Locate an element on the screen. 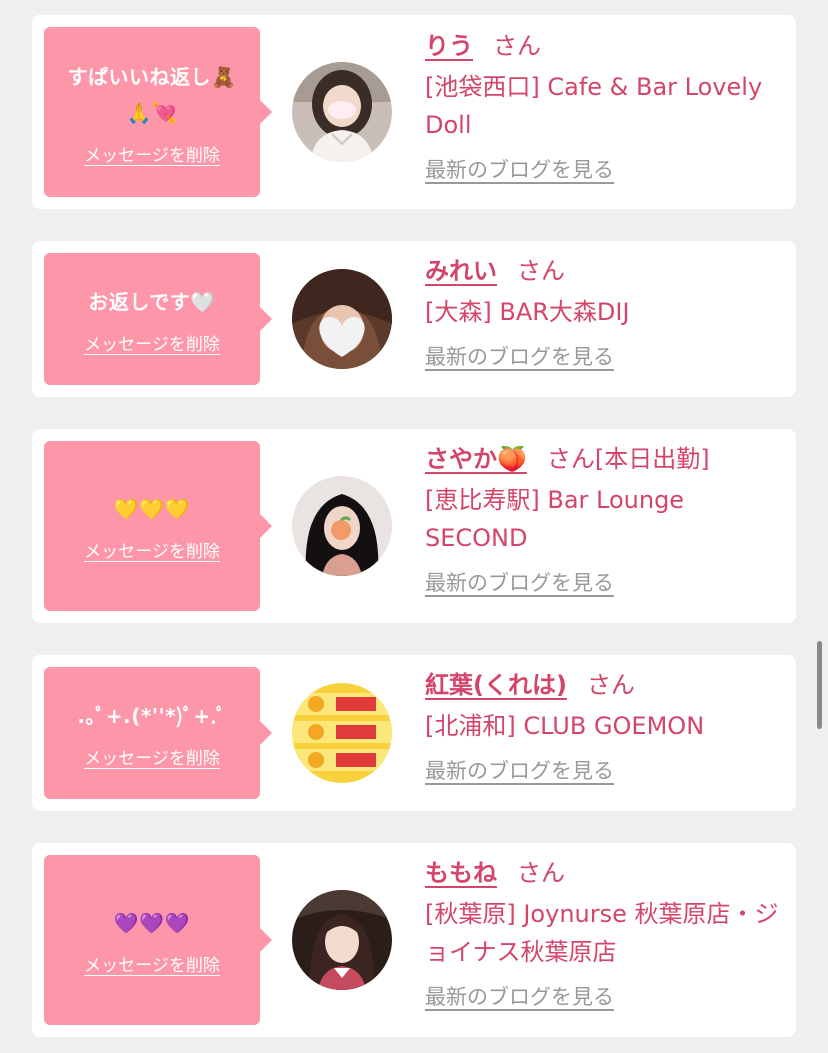 Image resolution: width=828 pixels, height=1053 pixels. shop-name: [秋葉原] Joynurse 秋葉原店・ジョイナス秋葉原店 is located at coordinates (602, 933).